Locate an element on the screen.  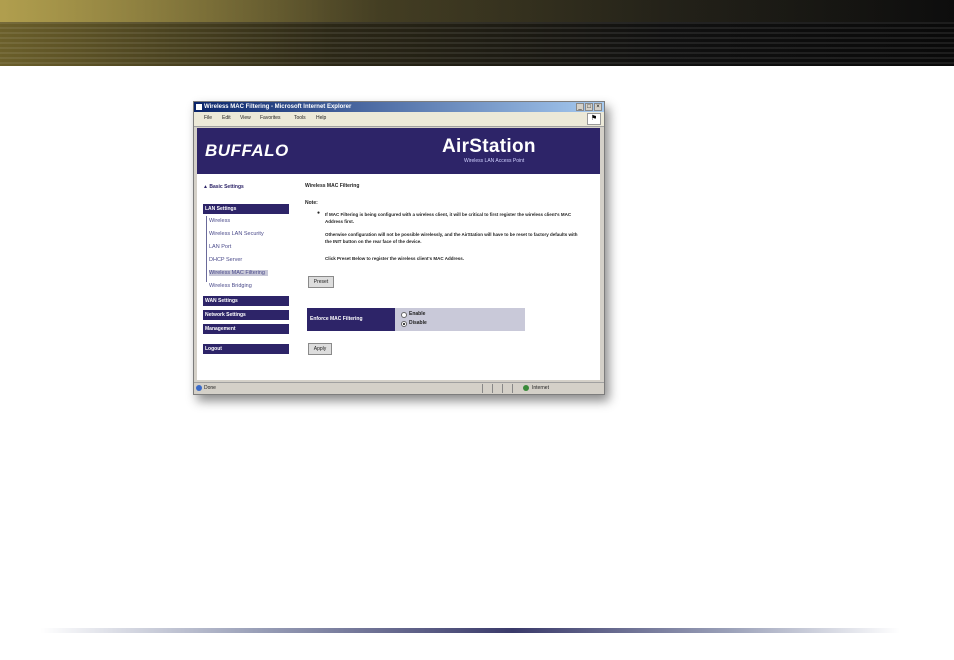
mac-filter-table: Enforce MAC Filtering Enable Disable is located at coordinates (416, 319).